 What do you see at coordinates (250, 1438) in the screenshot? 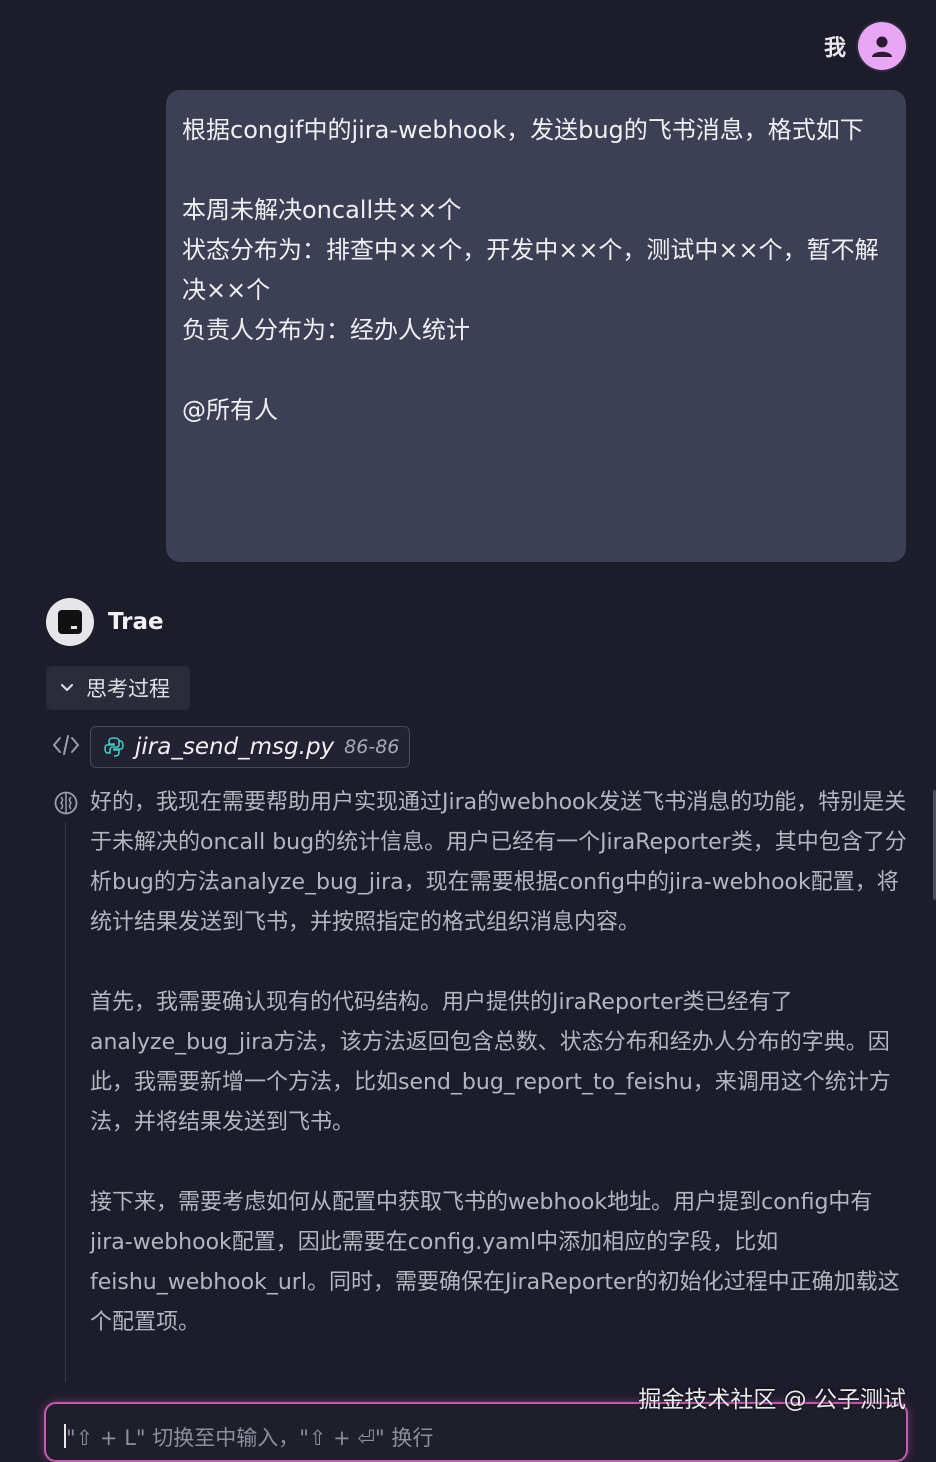
I see `chat-input-placeholder: "⇧ + L" 切换至中输入，"⇧ + ⏎" 换行` at bounding box center [250, 1438].